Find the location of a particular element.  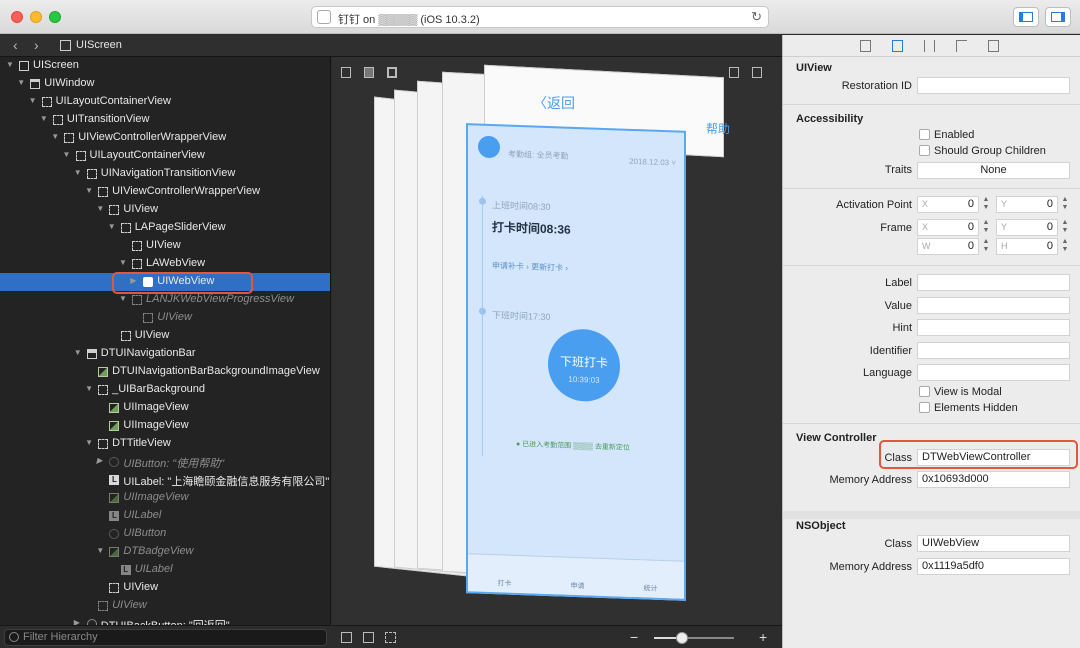

hierarchy-row: ▼ UIWindow is located at coordinates (165, 84).